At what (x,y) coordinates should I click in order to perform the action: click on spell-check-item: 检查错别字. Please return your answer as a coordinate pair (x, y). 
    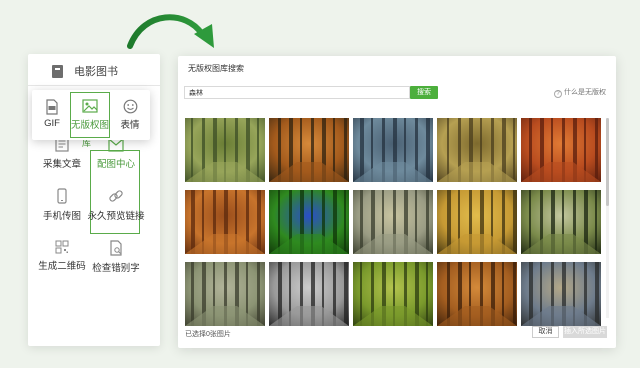
    Looking at the image, I should click on (116, 257).